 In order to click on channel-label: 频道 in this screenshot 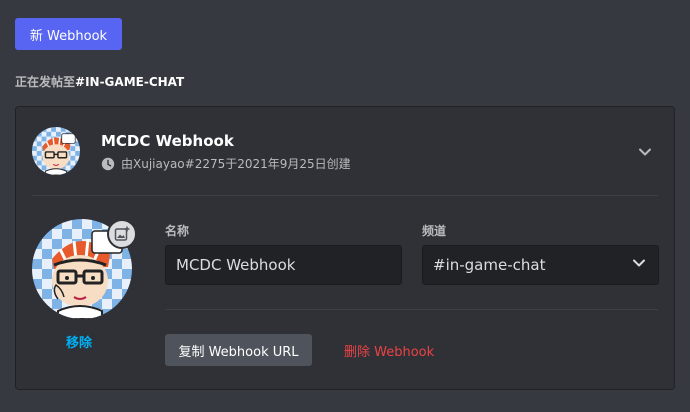, I will do `click(434, 231)`.